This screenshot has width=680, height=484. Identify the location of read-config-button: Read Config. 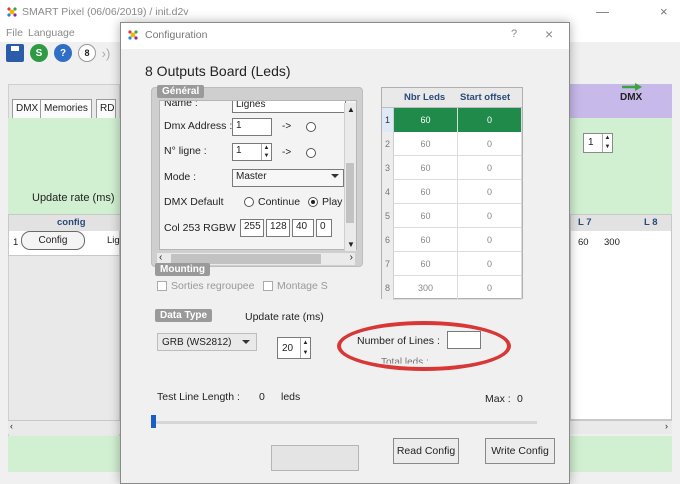
(426, 451).